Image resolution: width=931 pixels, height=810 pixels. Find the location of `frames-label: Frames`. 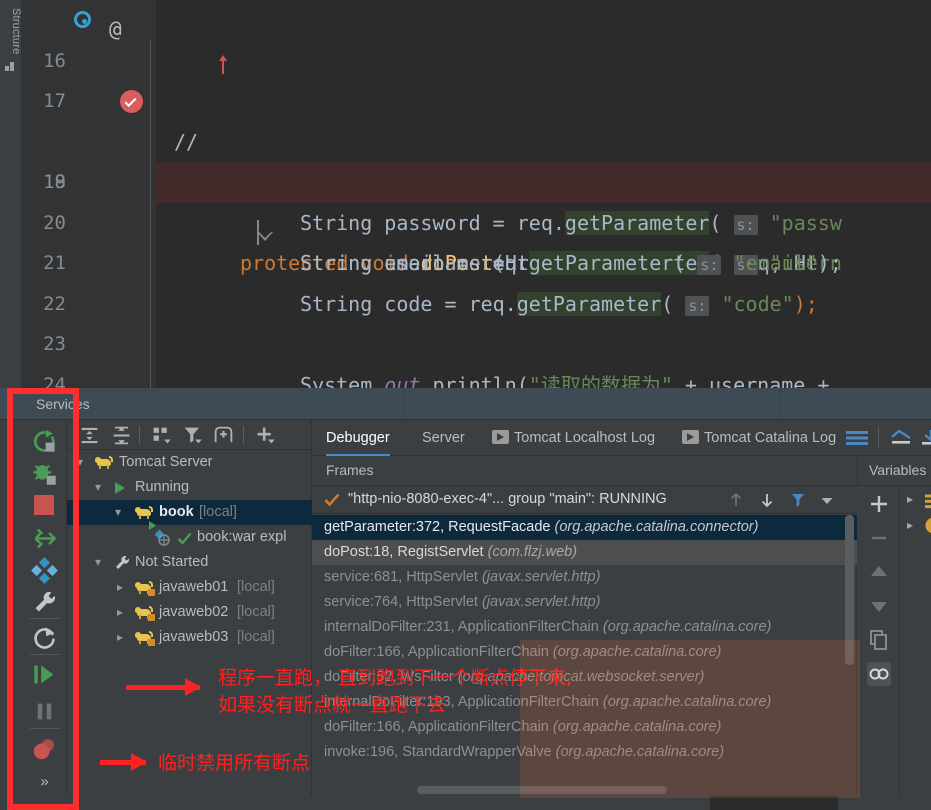

frames-label: Frames is located at coordinates (350, 470).